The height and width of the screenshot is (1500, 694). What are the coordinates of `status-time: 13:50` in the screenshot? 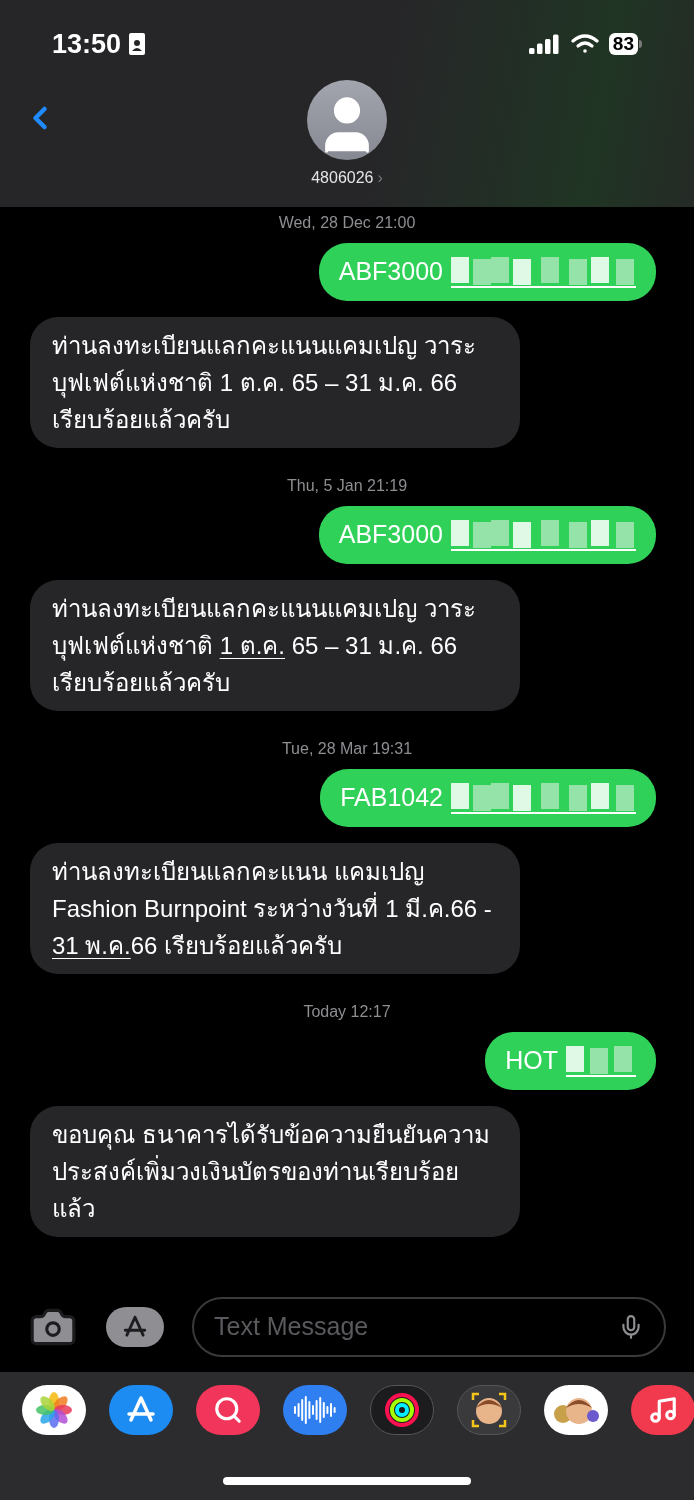 It's located at (87, 44).